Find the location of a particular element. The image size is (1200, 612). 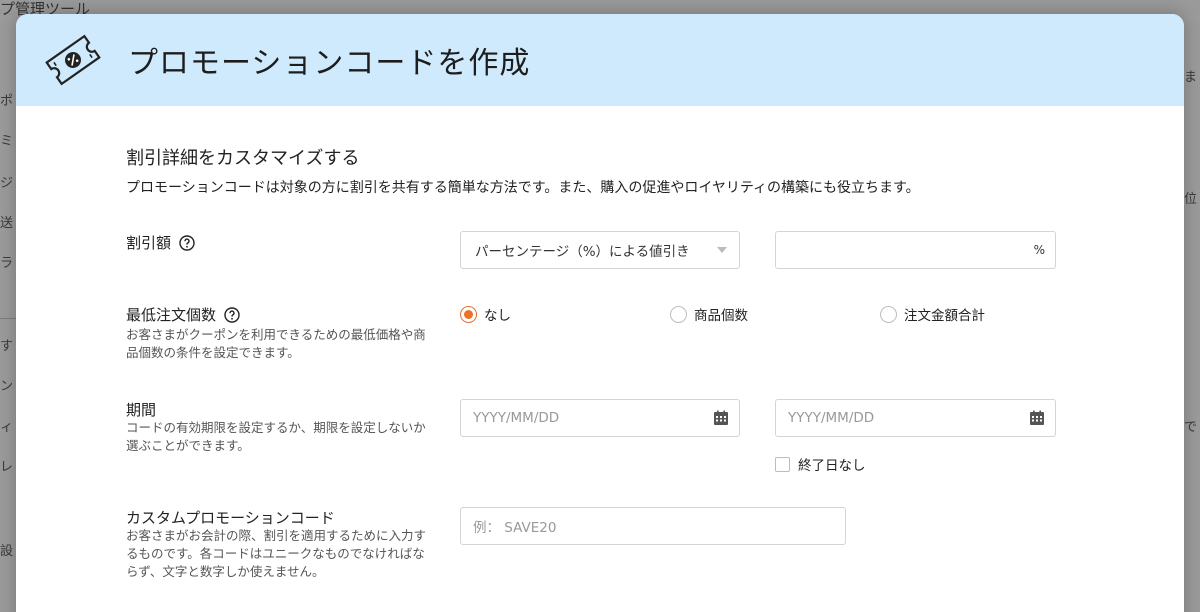

radio-order-total: 注文金額合計 is located at coordinates (932, 314).